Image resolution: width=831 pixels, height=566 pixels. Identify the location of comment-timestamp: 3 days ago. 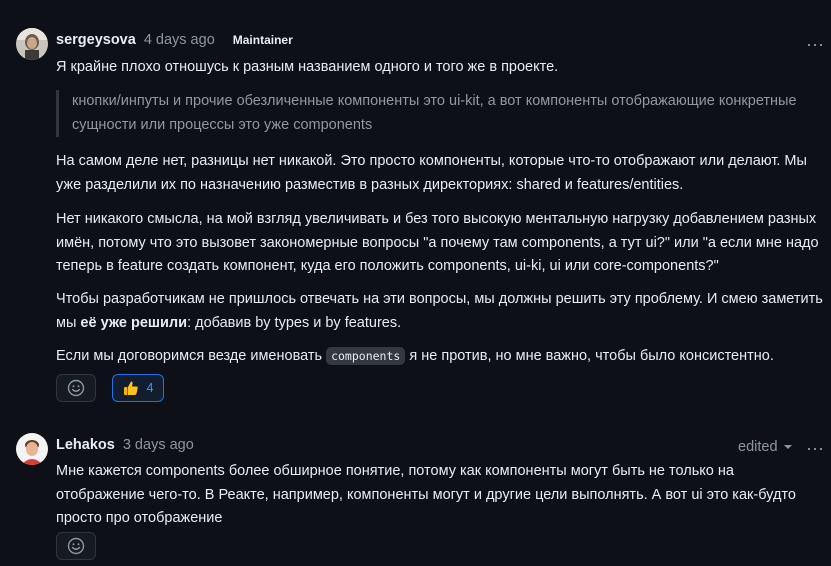
(158, 445).